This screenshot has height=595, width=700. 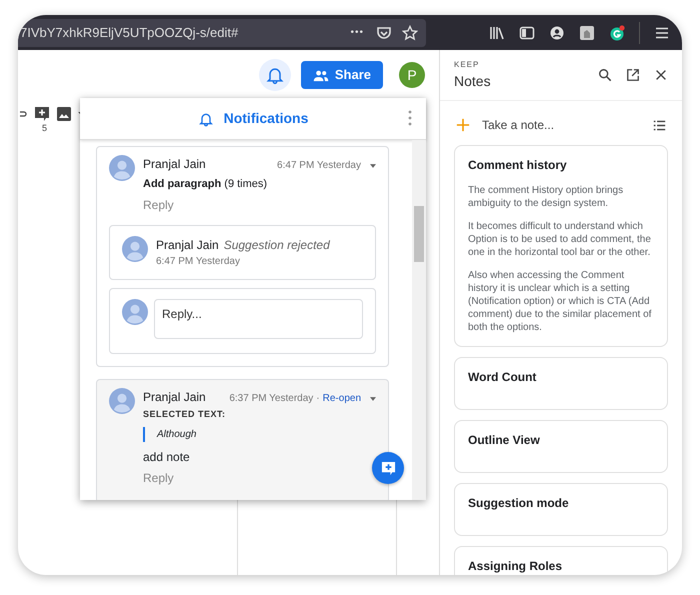 I want to click on url-bar: 7IVbY7xhkR9EljV5UTpOOZQj-s/edit# •••, so click(x=222, y=32).